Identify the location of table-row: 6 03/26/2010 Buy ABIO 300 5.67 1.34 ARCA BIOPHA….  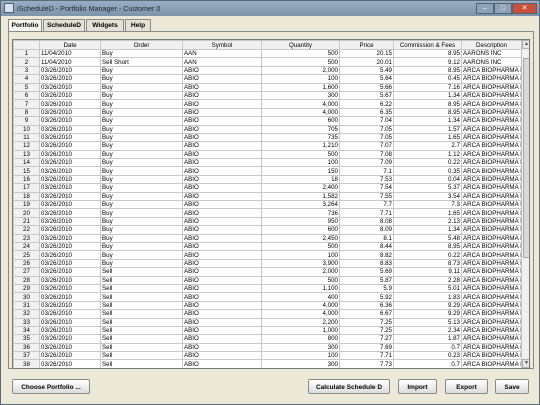
(267, 95).